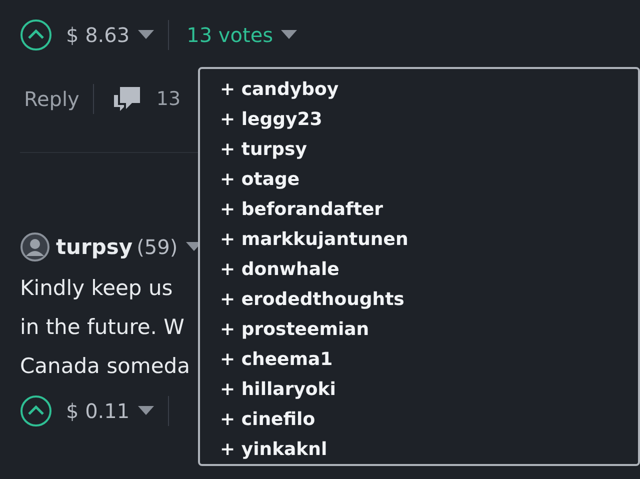  I want to click on votes-link: 13 votes, so click(230, 35).